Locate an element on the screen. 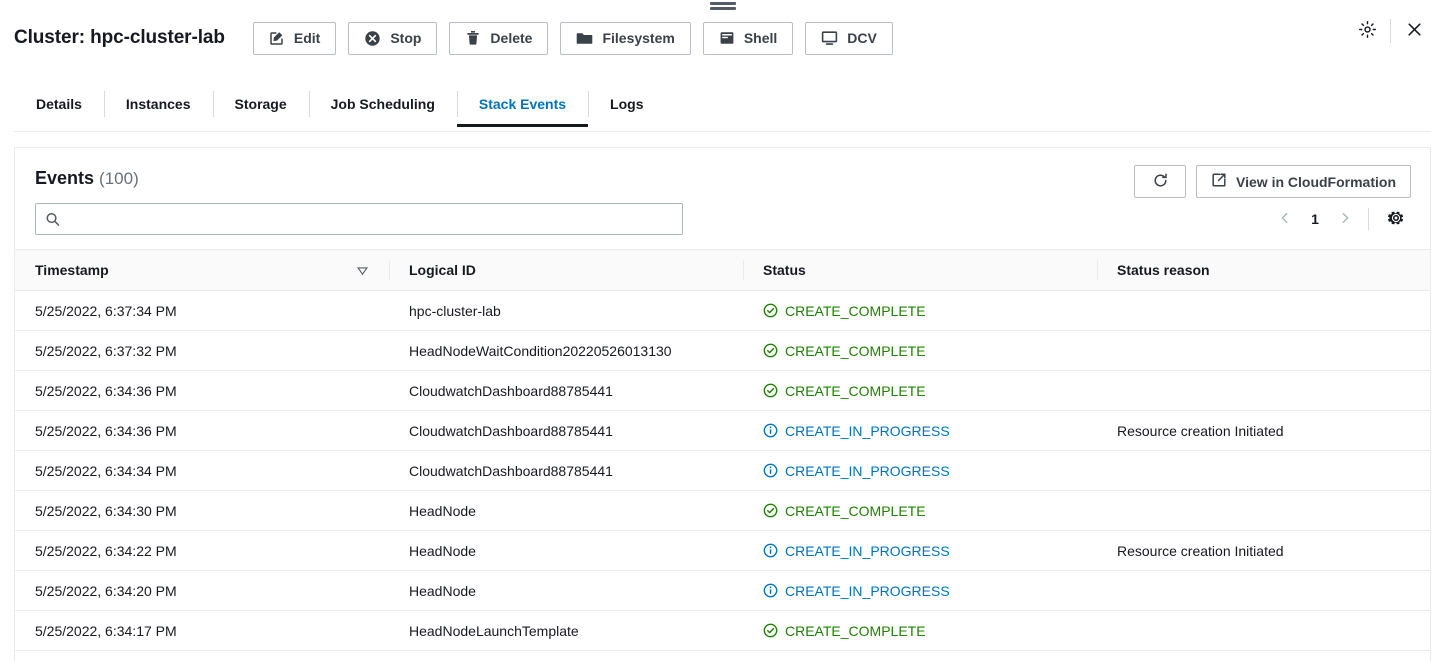 Image resolution: width=1445 pixels, height=661 pixels. cell-timestamp: 5/25/2022, 6:34:34 PM is located at coordinates (202, 470).